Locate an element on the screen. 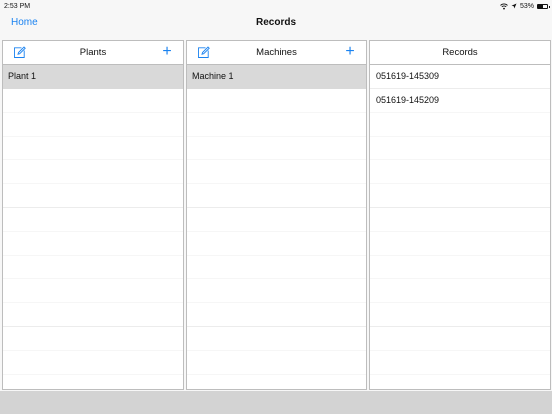 The image size is (552, 414). list-item: Plant 1 is located at coordinates (93, 77).